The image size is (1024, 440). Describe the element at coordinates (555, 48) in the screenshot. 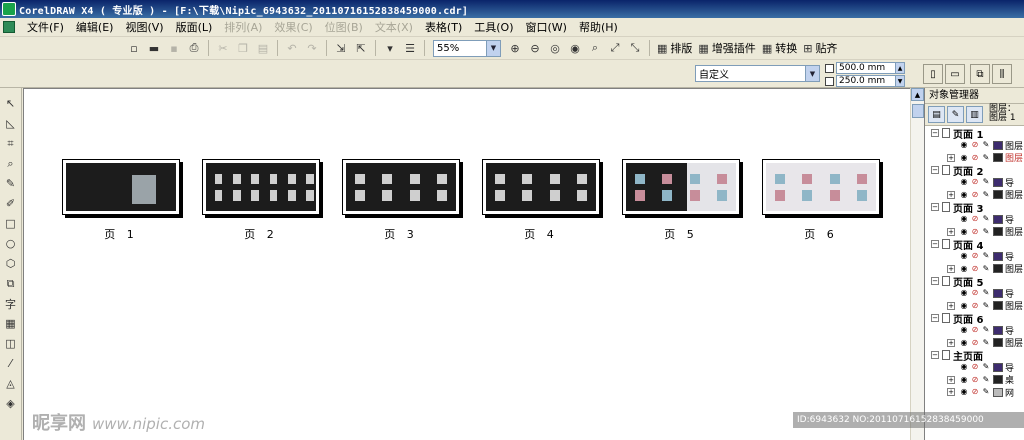

I see `zoom-selected-icon: ◎` at that location.